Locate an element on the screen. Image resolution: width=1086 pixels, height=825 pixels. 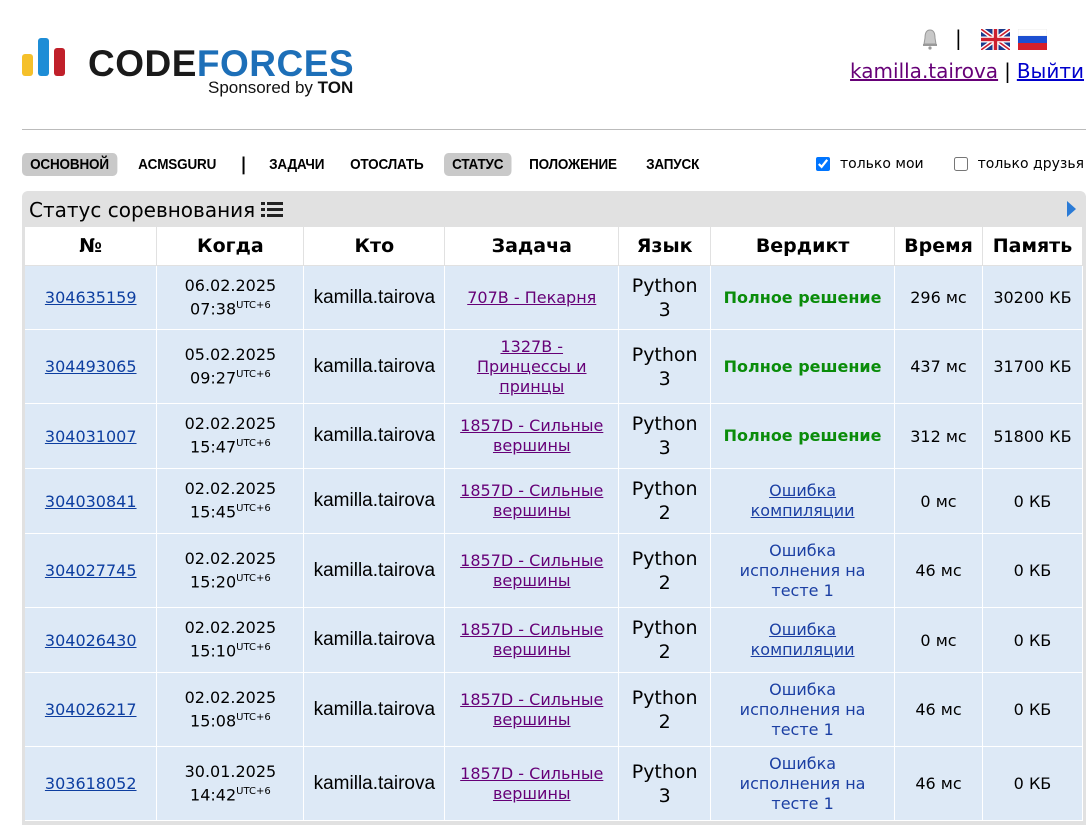
nav-custom-test: ЗАПУСК is located at coordinates (672, 164).